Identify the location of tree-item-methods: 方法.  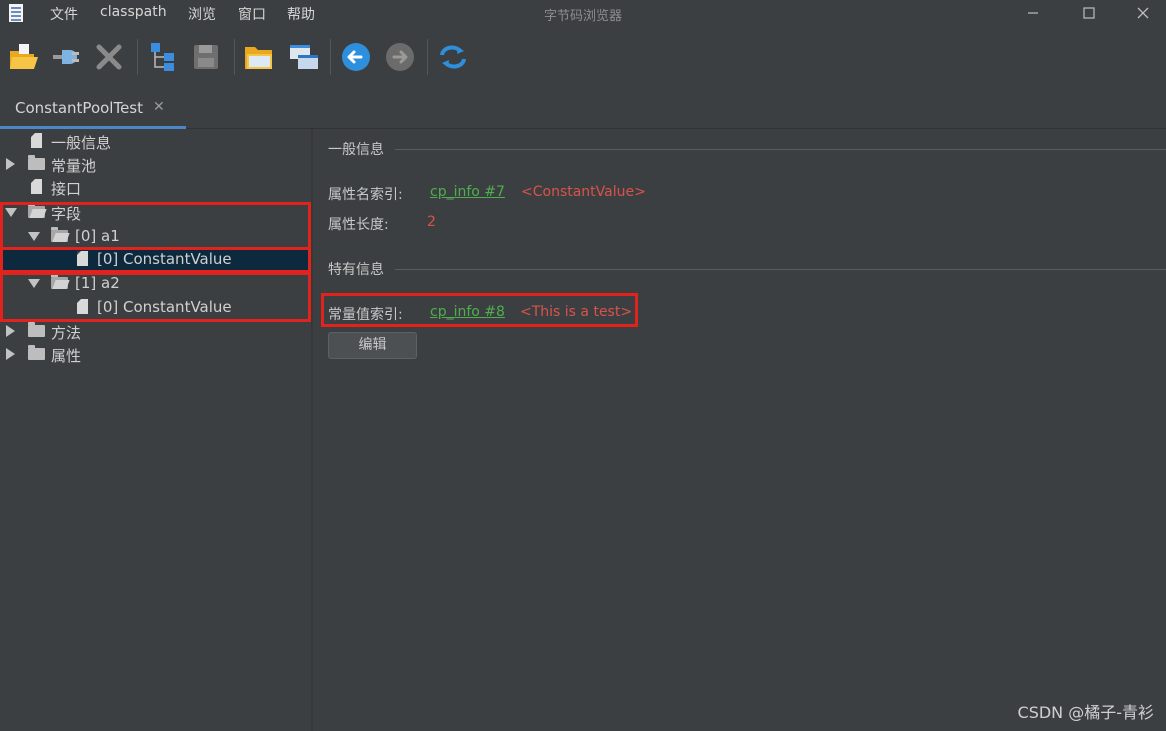
(155, 331).